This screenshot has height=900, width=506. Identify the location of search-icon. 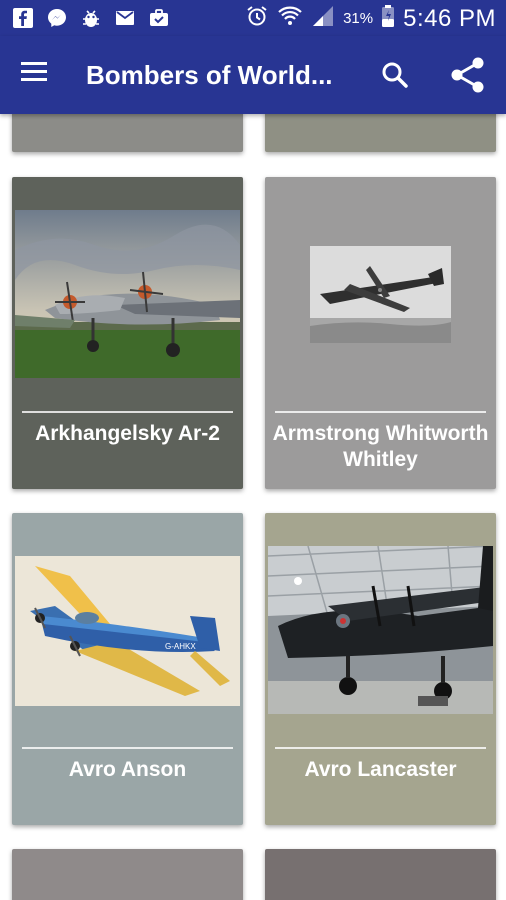
(395, 75).